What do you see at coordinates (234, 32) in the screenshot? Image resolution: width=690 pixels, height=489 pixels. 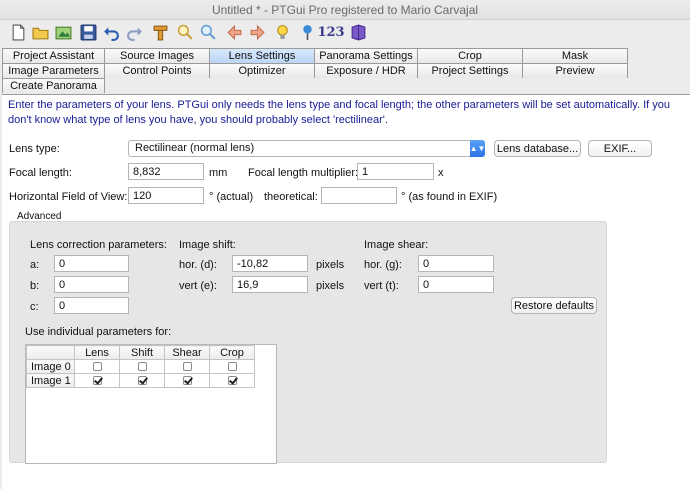 I see `back-arrow-icon` at bounding box center [234, 32].